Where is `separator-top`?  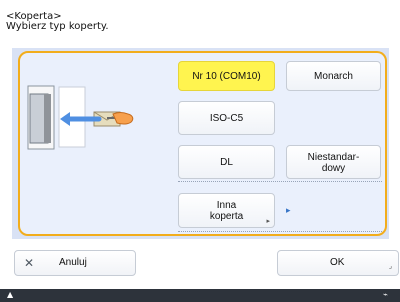
separator-top is located at coordinates (280, 181).